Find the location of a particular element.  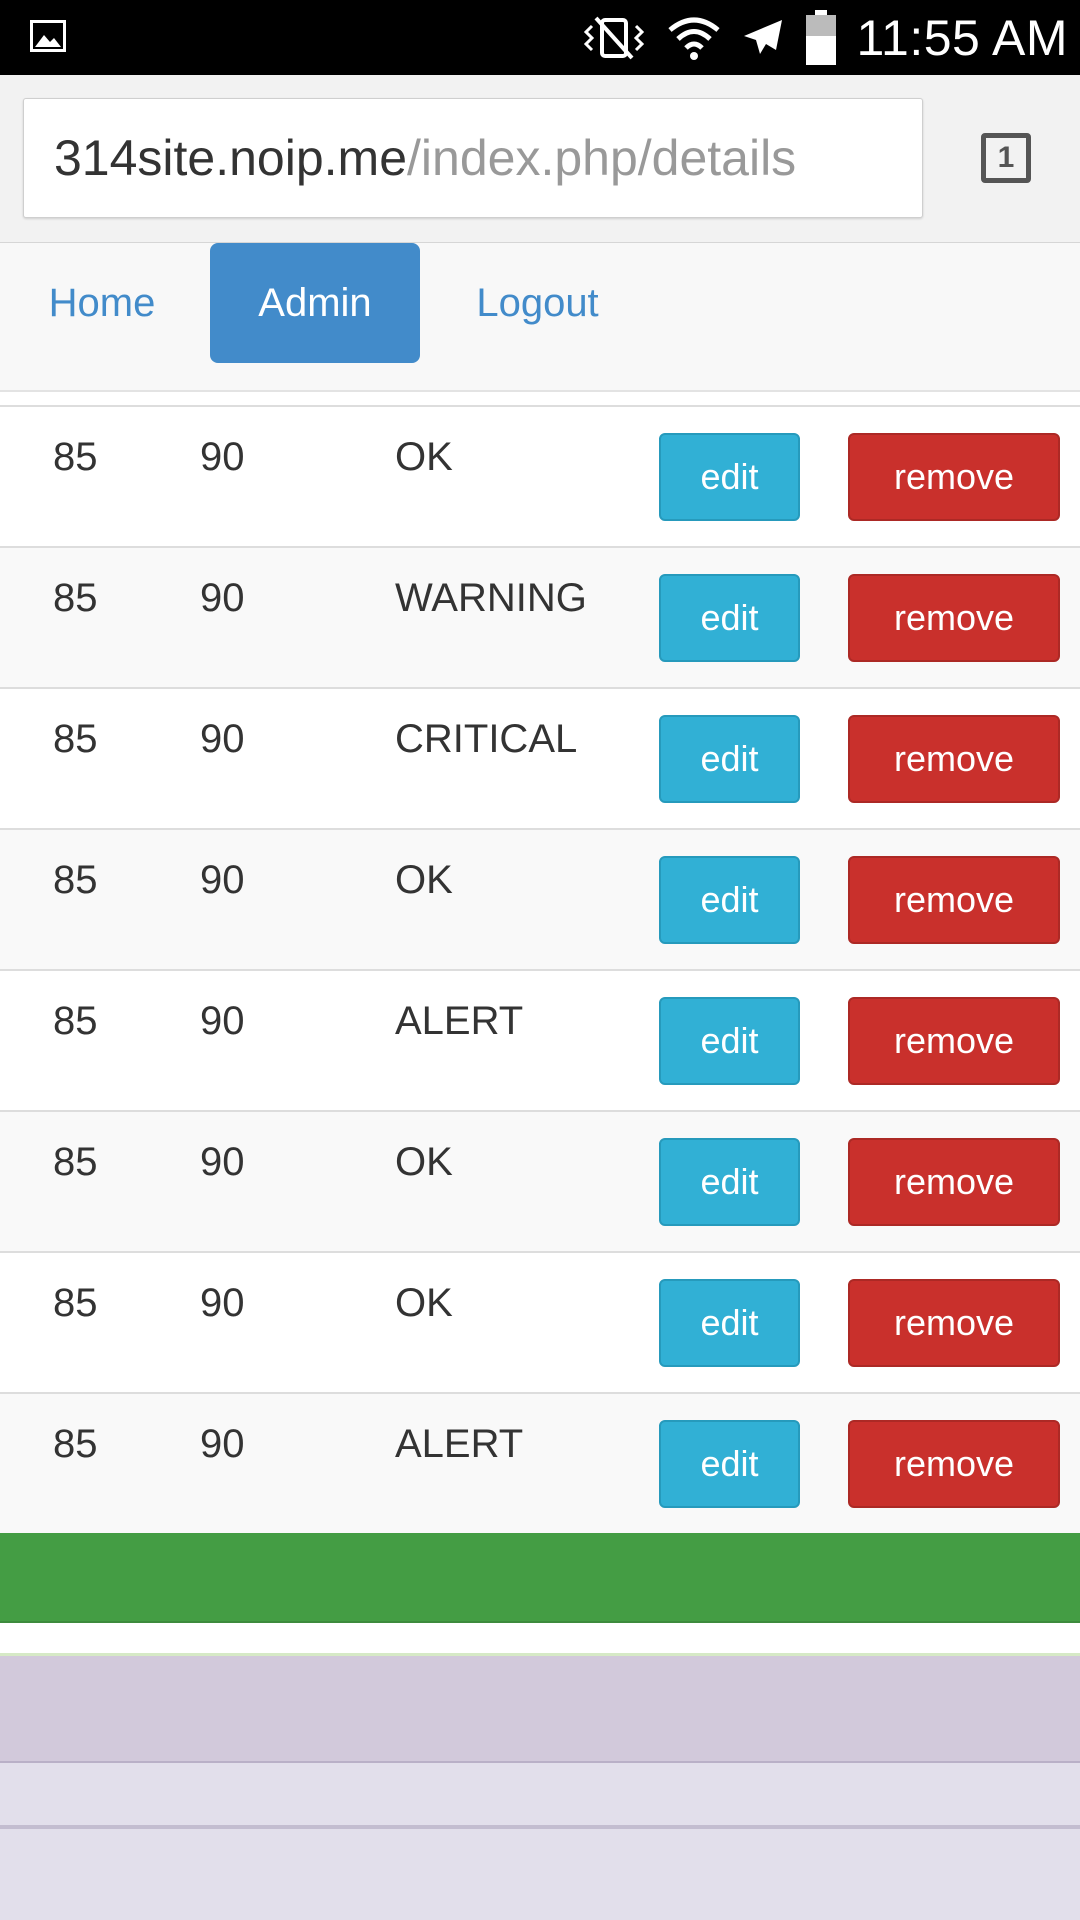

success-bar is located at coordinates (540, 1578).